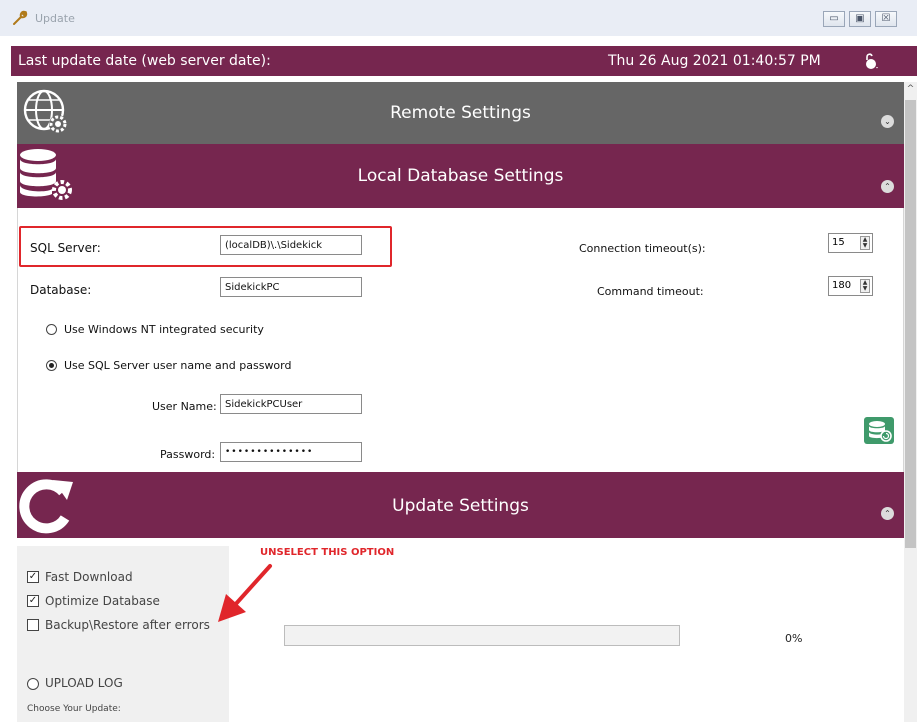 The width and height of the screenshot is (917, 722). What do you see at coordinates (74, 709) in the screenshot?
I see `choose-update-label: Choose Your Update:` at bounding box center [74, 709].